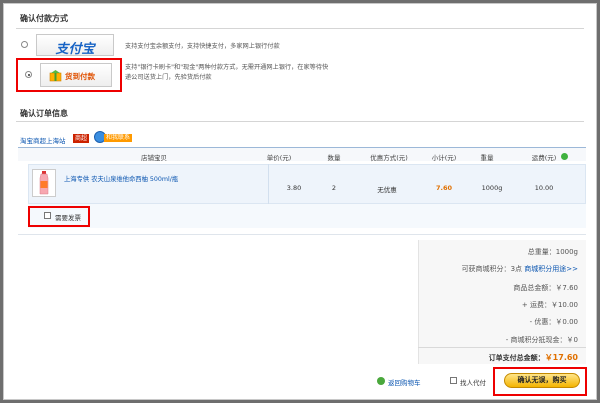 Image resolution: width=600 pixels, height=403 pixels. I want to click on alipay-description: 支持支付宝余额支付，支持快捷支付，多家网上银行付款, so click(202, 46).